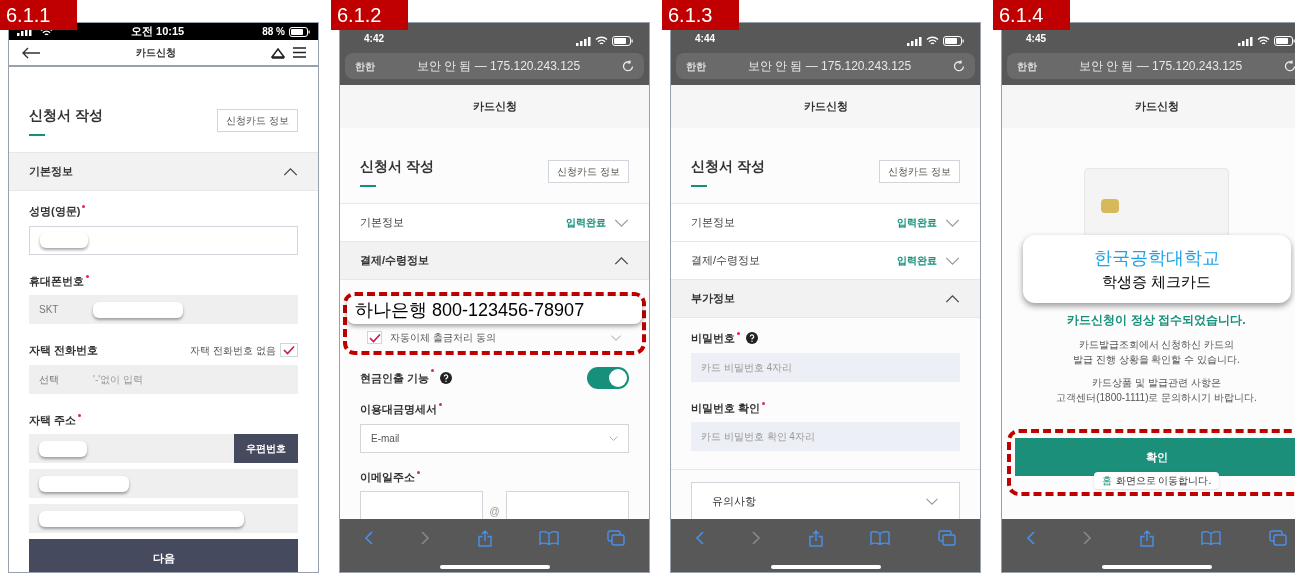 The height and width of the screenshot is (573, 1295). I want to click on field-prefix: SKT, so click(49, 310).